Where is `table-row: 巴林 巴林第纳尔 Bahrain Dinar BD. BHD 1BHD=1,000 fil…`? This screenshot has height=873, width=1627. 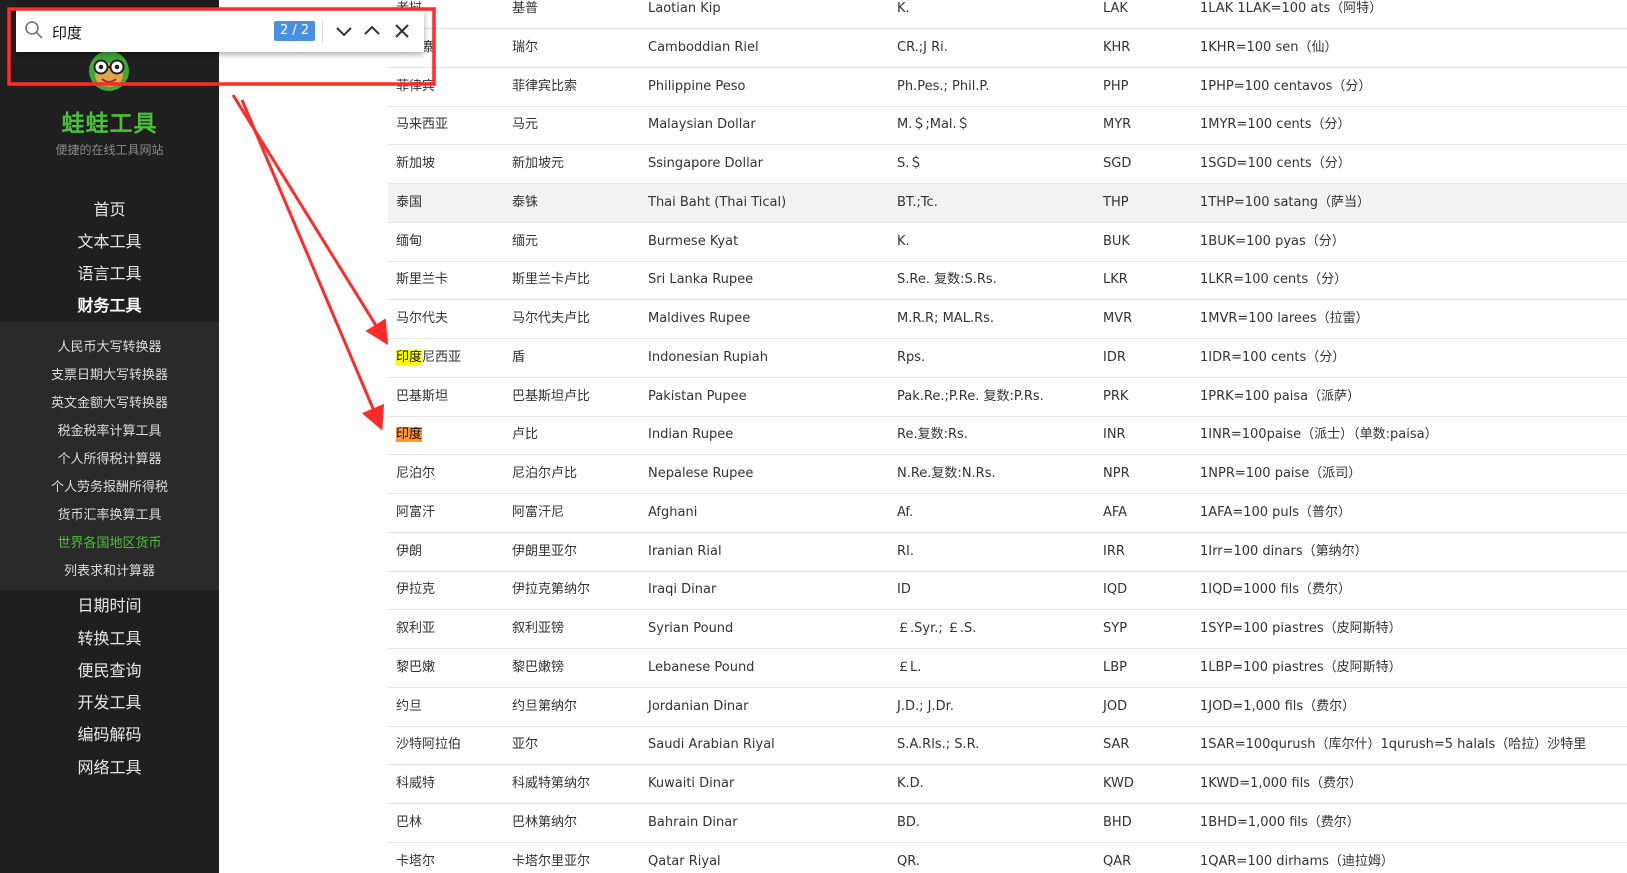 table-row: 巴林 巴林第纳尔 Bahrain Dinar BD. BHD 1BHD=1,000 fil… is located at coordinates (1007, 823).